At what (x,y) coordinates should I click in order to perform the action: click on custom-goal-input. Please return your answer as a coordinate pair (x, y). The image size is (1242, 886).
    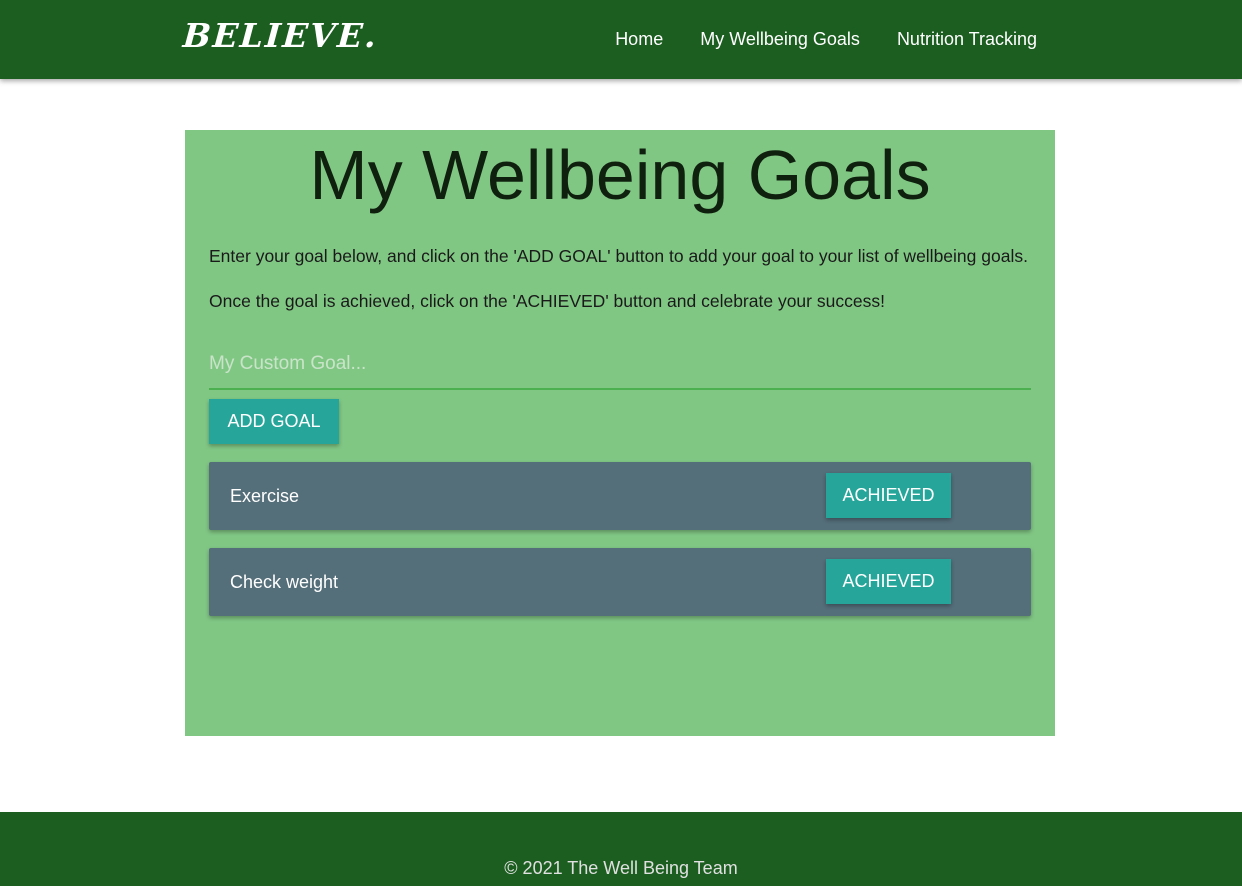
    Looking at the image, I should click on (620, 365).